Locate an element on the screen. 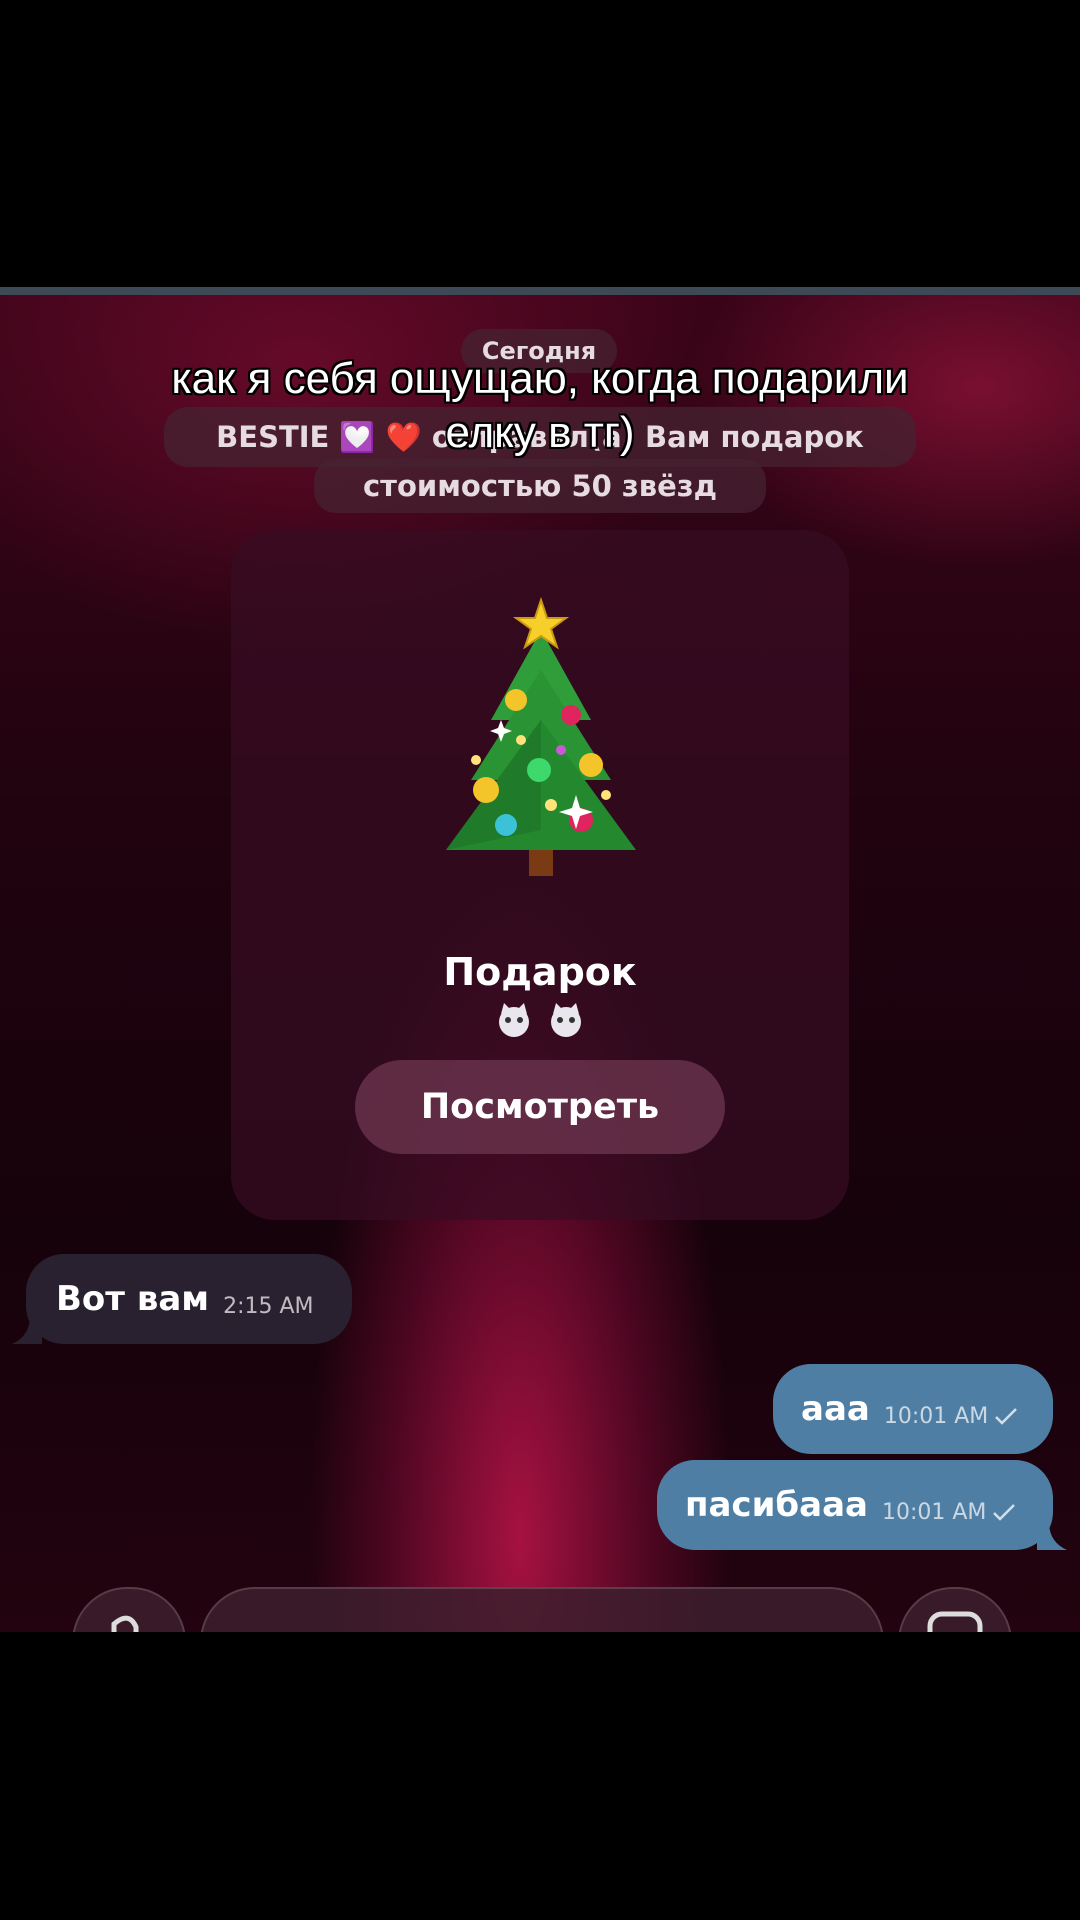  input-bar is located at coordinates (540, 1609).